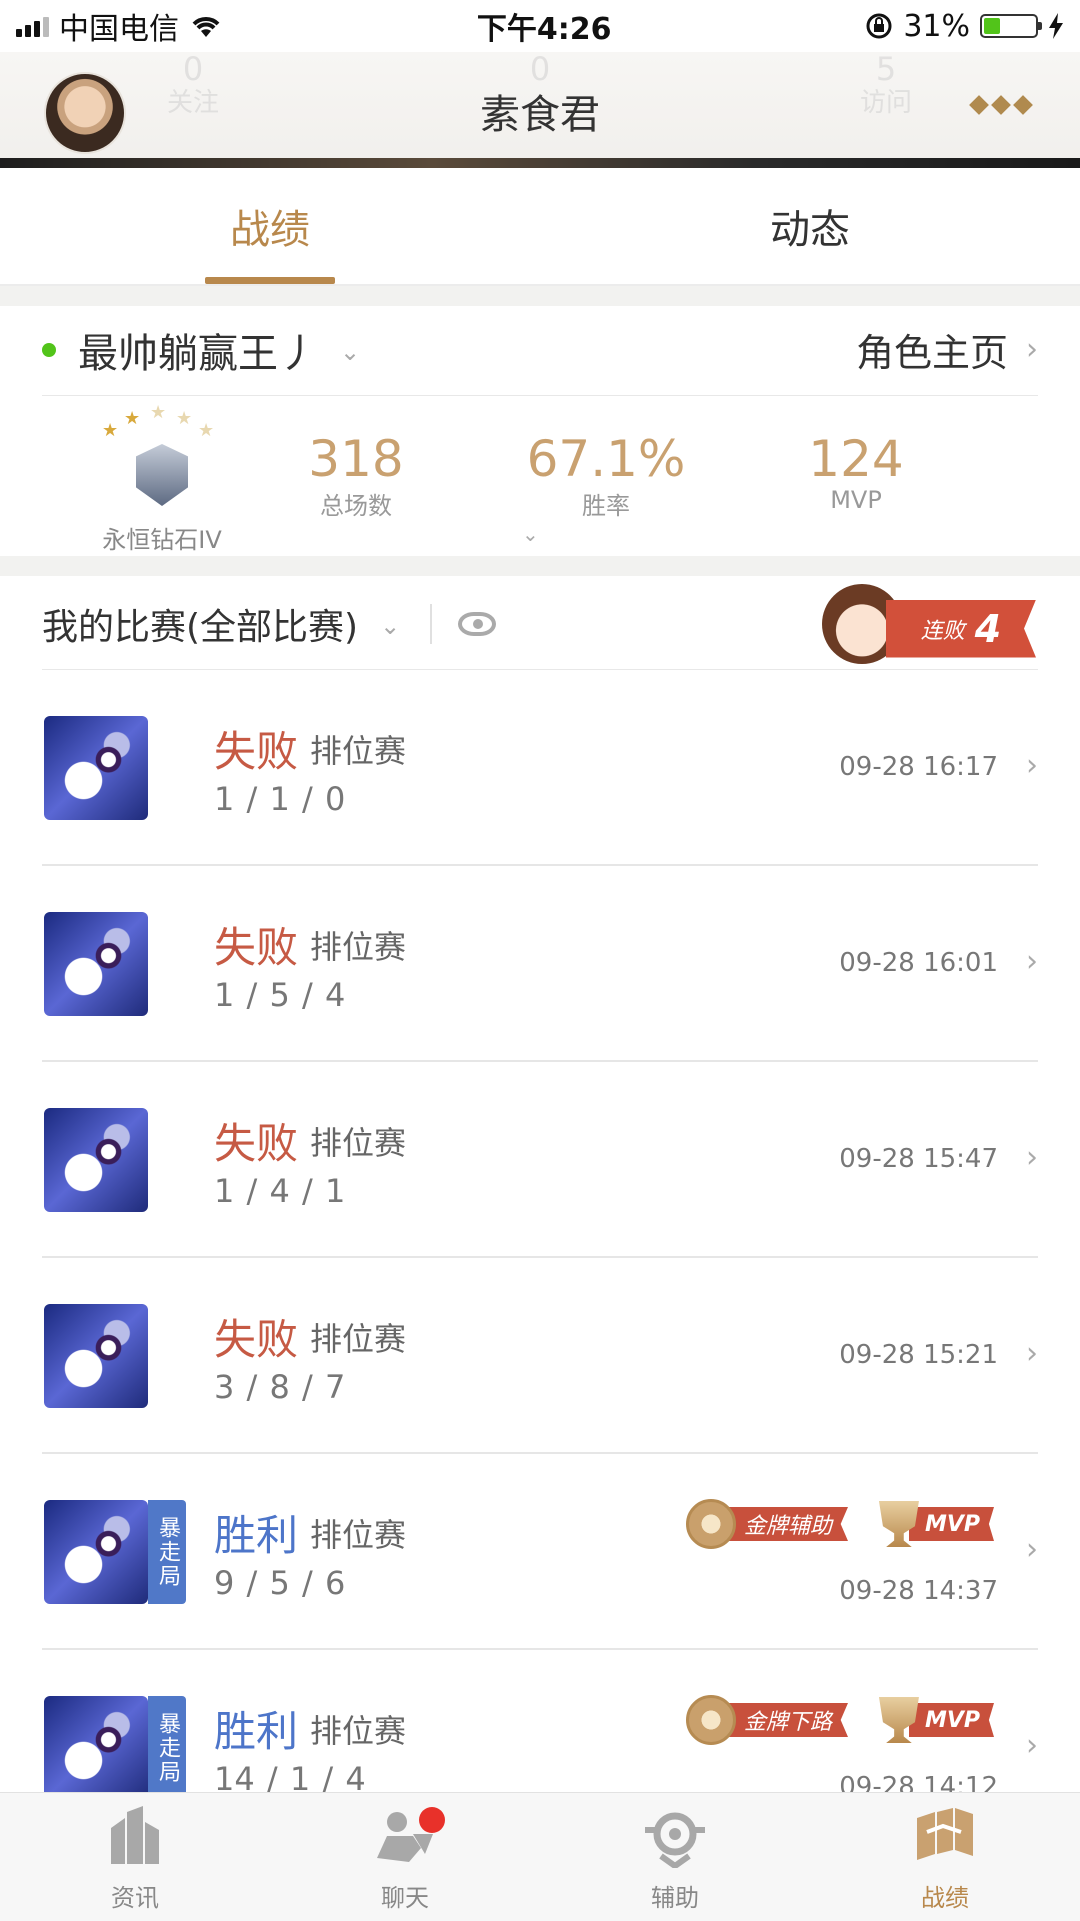  Describe the element at coordinates (1011, 26) in the screenshot. I see `battery-icon` at that location.